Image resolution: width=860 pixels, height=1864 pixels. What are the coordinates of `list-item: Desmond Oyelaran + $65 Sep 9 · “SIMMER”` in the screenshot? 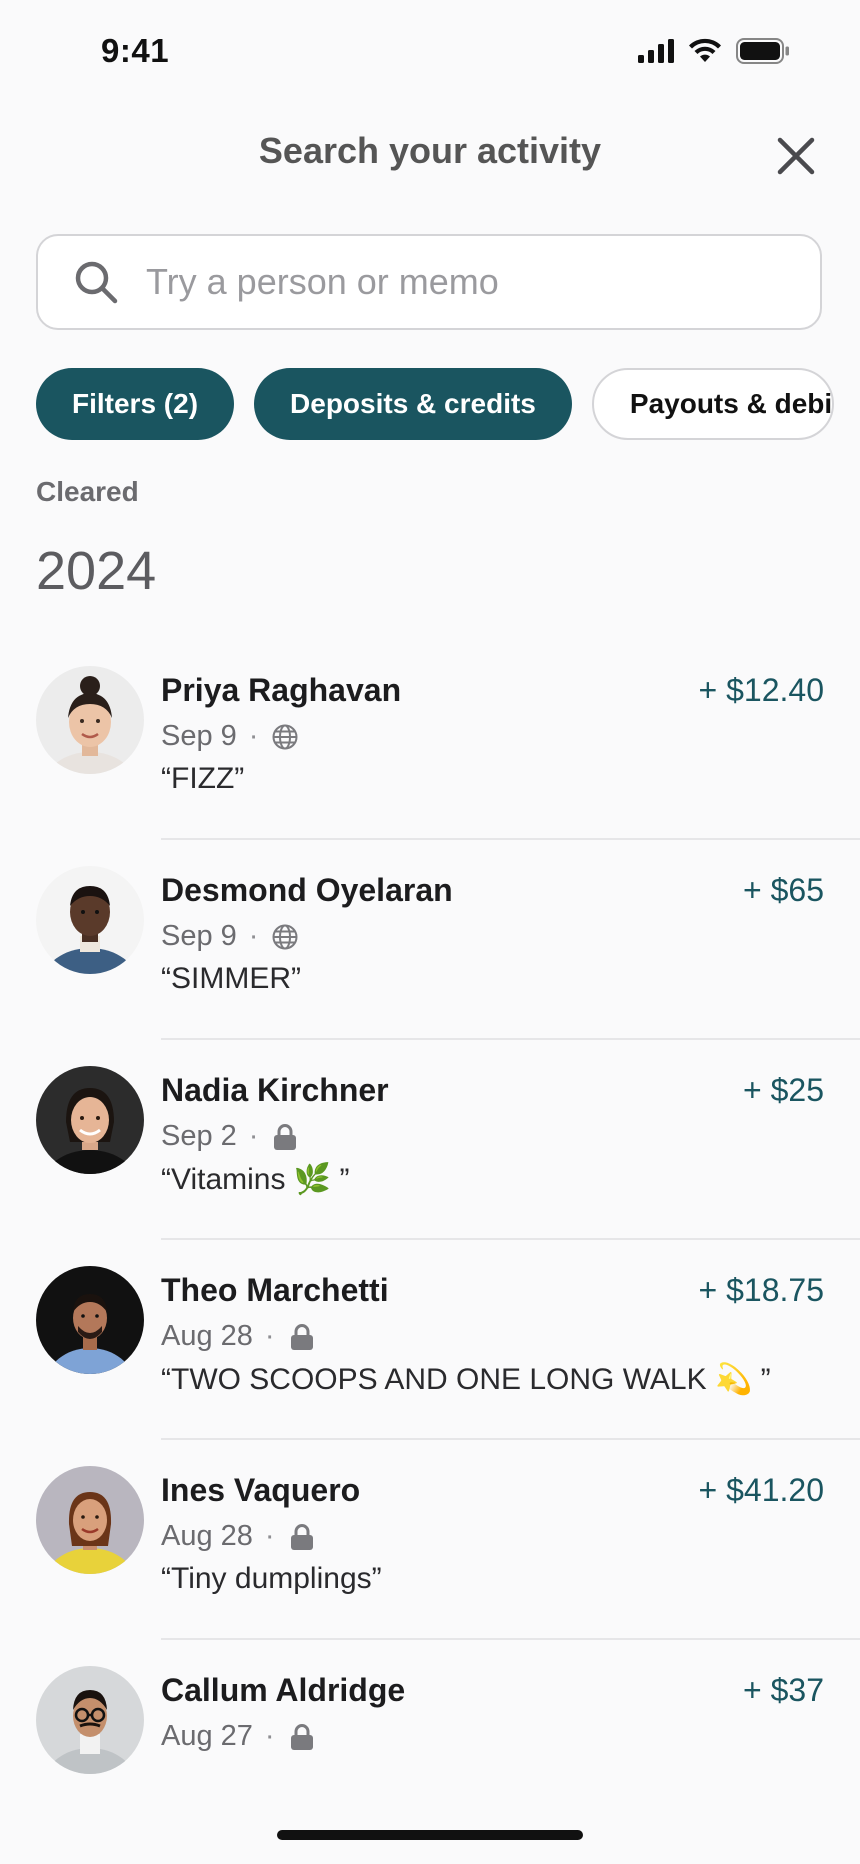 It's located at (430, 940).